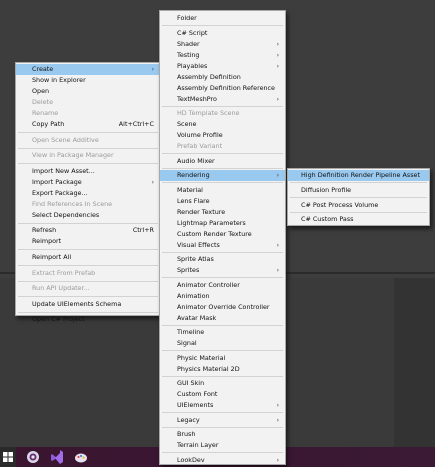  What do you see at coordinates (222, 343) in the screenshot?
I see `create-menu-item-signal: Signal` at bounding box center [222, 343].